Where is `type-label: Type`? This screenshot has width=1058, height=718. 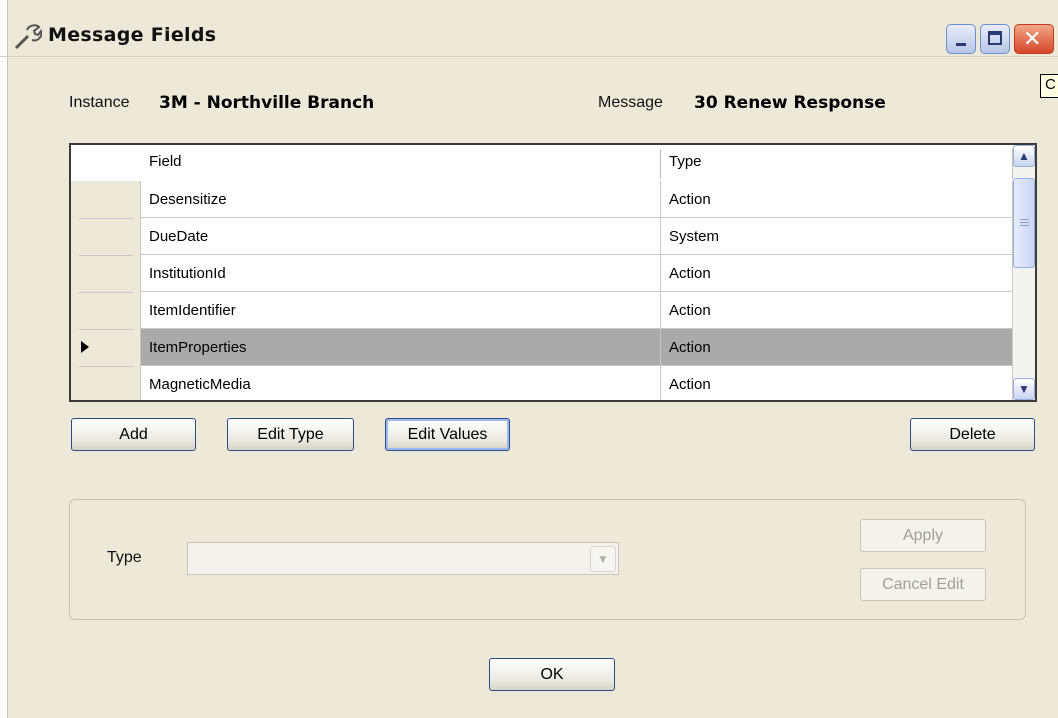
type-label: Type is located at coordinates (124, 557).